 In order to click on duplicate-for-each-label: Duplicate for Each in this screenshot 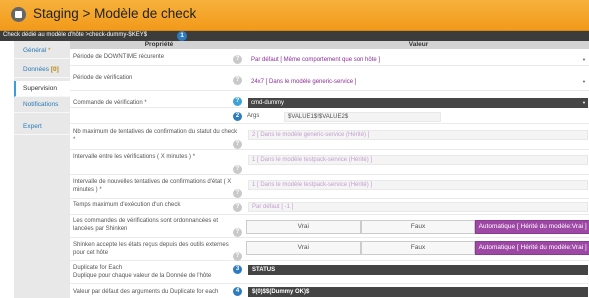, I will do `click(98, 268)`.